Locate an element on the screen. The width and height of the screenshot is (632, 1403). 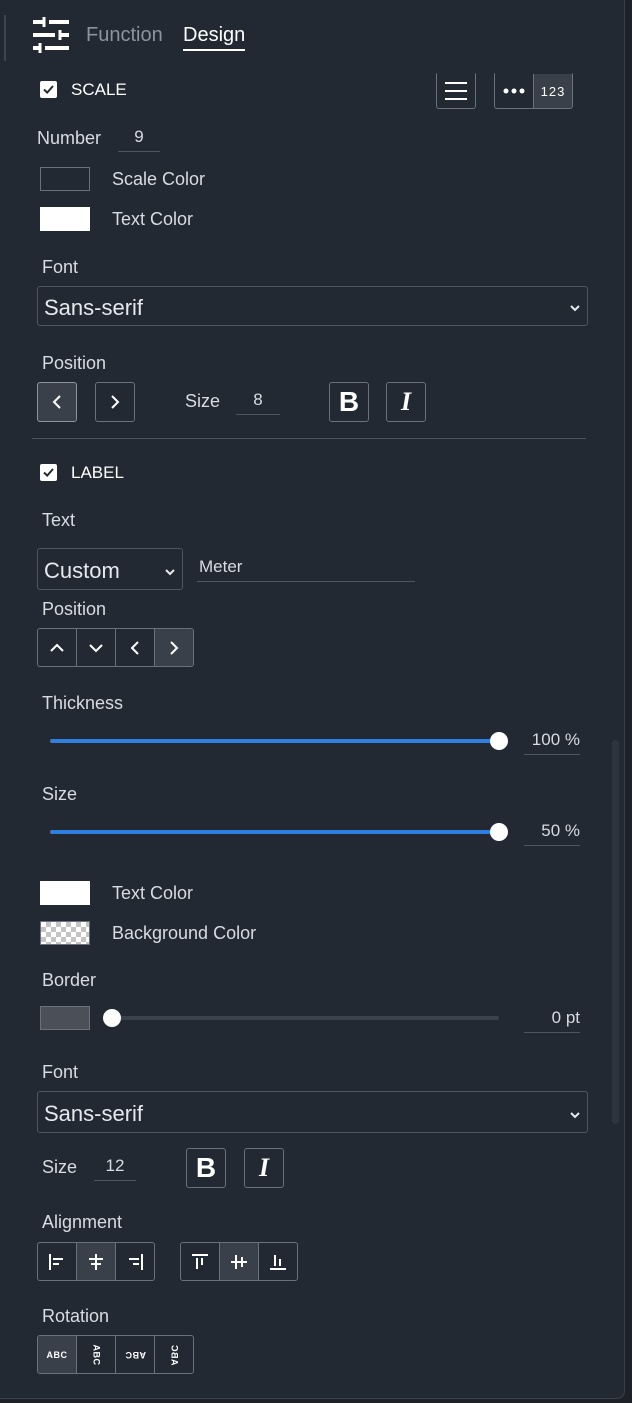
scale-font-select: Sans-serif is located at coordinates (312, 306).